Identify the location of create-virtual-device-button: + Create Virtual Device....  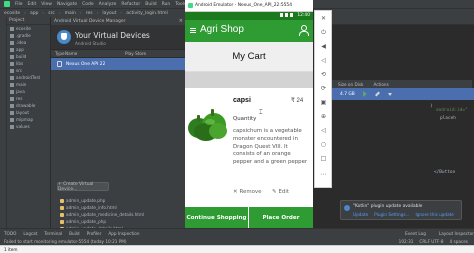
(83, 187).